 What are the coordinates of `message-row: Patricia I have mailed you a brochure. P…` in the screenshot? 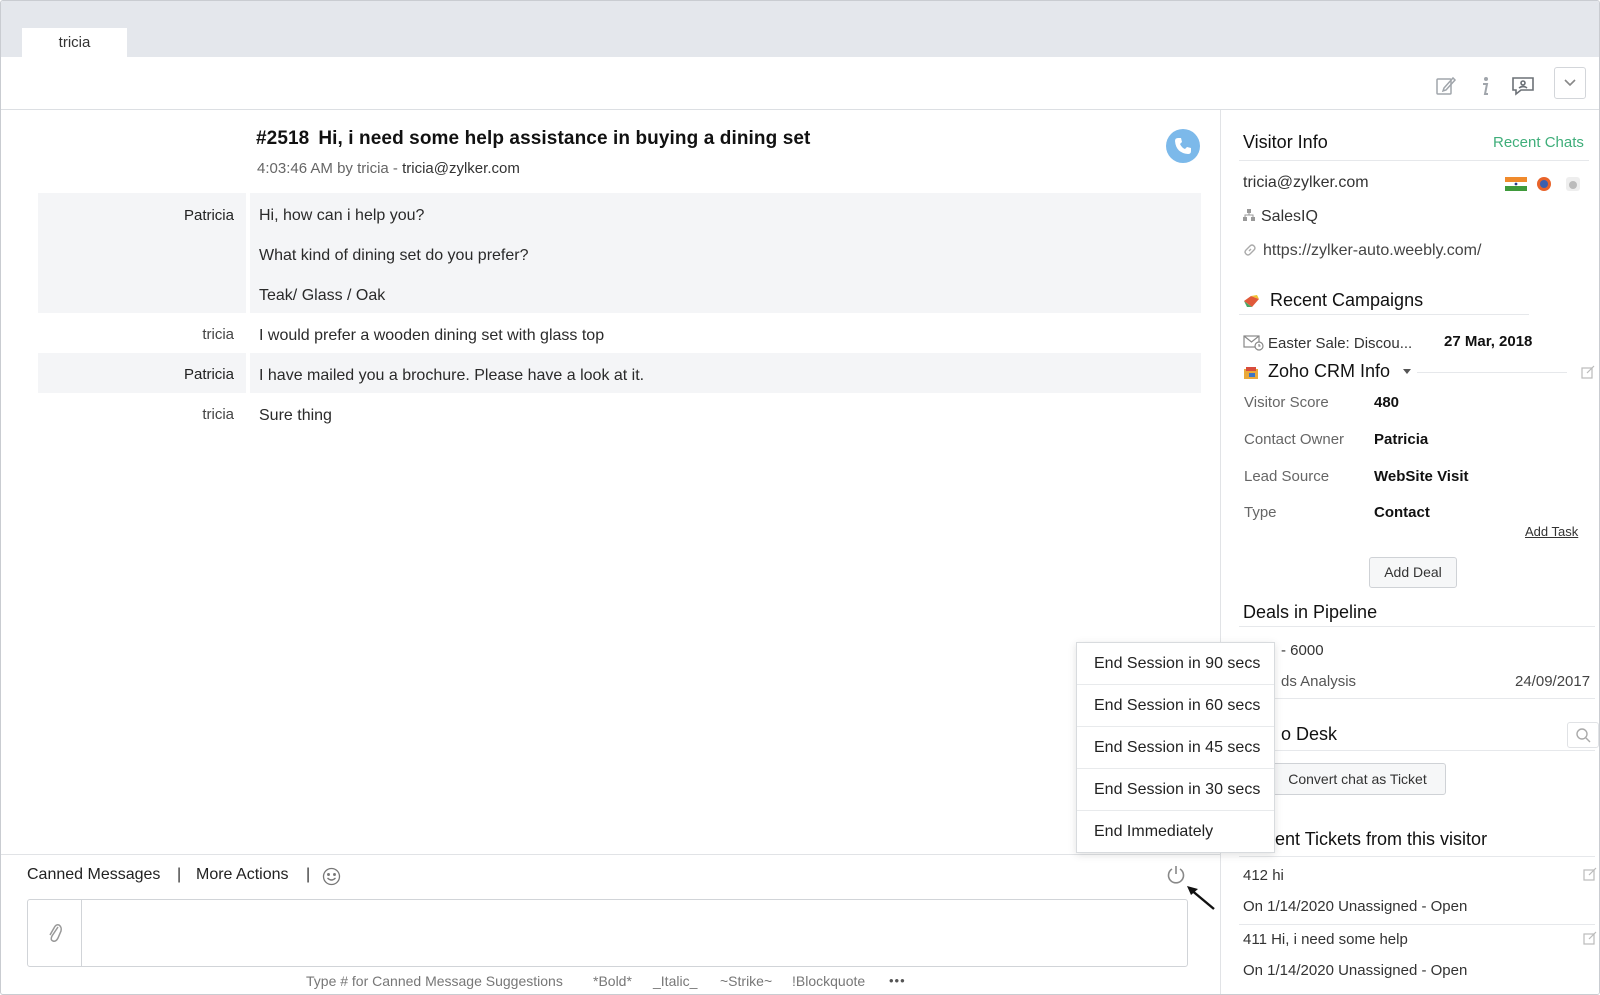 It's located at (619, 373).